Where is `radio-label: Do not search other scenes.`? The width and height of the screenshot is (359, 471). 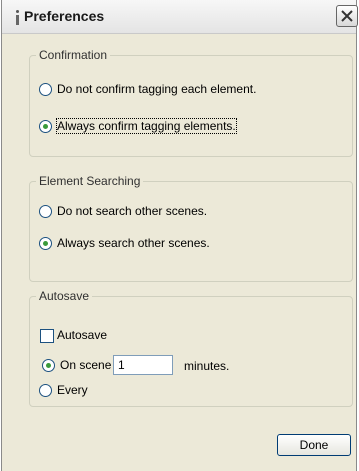
radio-label: Do not search other scenes. is located at coordinates (132, 211).